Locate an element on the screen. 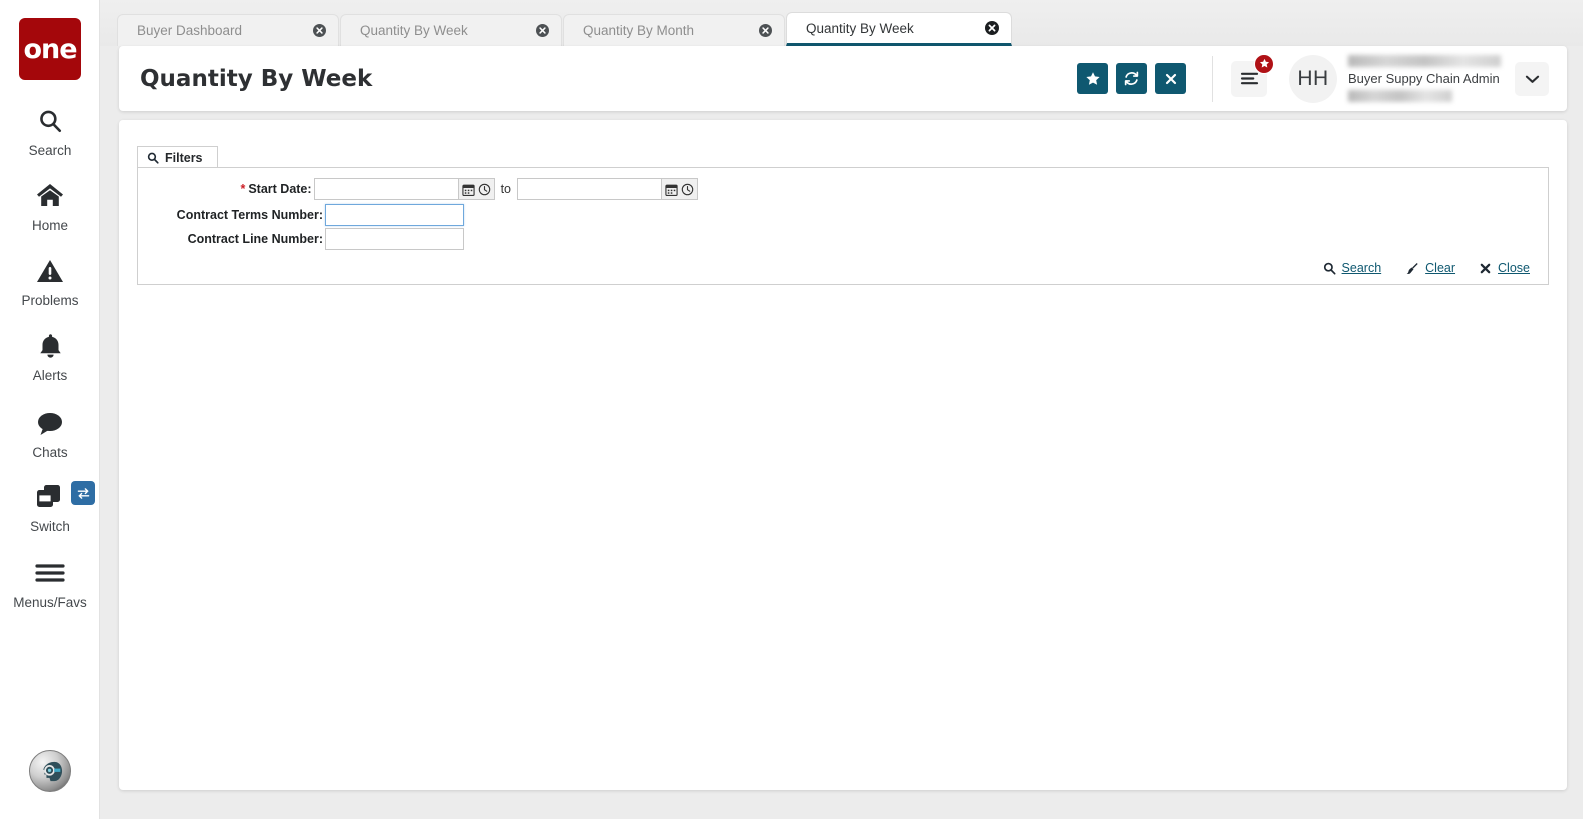  switch-toggle-badge is located at coordinates (83, 493).